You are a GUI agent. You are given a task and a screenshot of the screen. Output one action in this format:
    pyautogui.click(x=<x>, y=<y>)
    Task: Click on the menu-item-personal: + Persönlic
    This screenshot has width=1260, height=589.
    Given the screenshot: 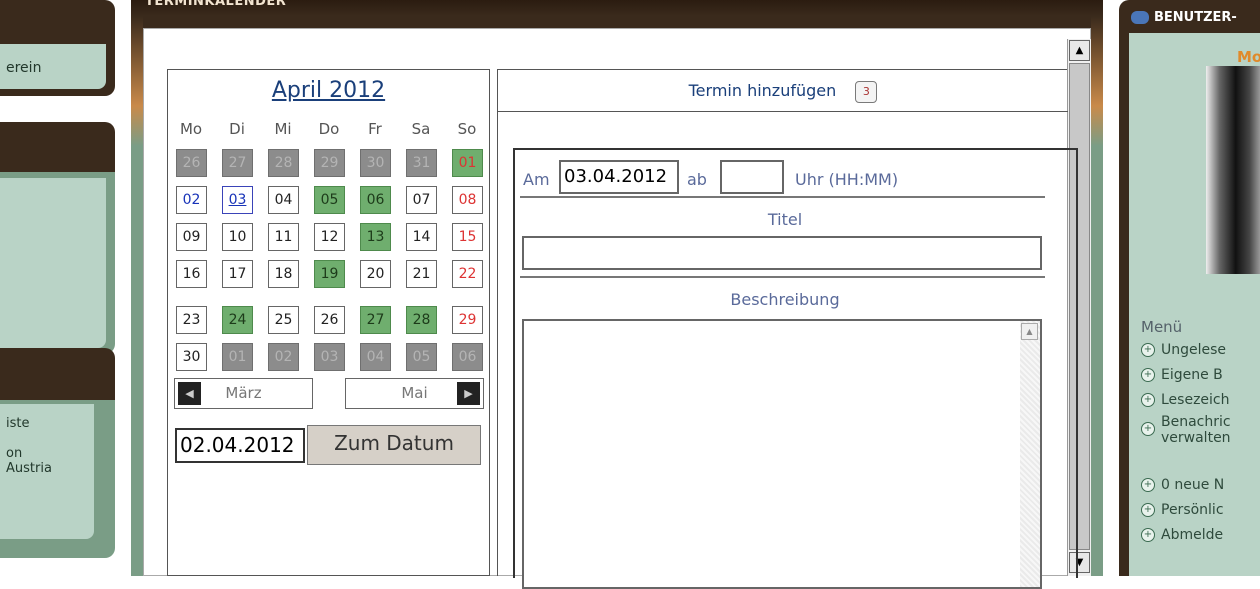 What is the action you would take?
    pyautogui.click(x=1182, y=510)
    